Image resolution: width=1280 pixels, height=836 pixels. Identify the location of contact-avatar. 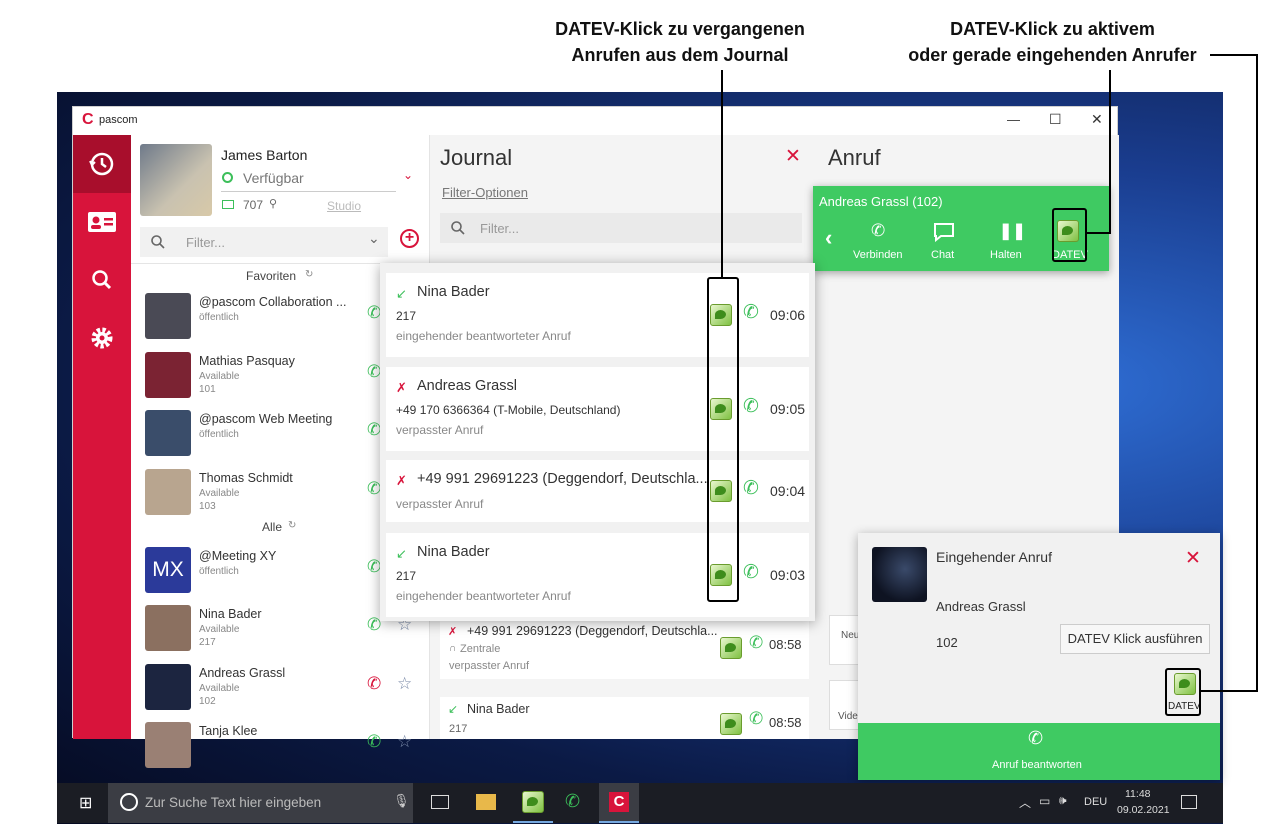
(168, 687).